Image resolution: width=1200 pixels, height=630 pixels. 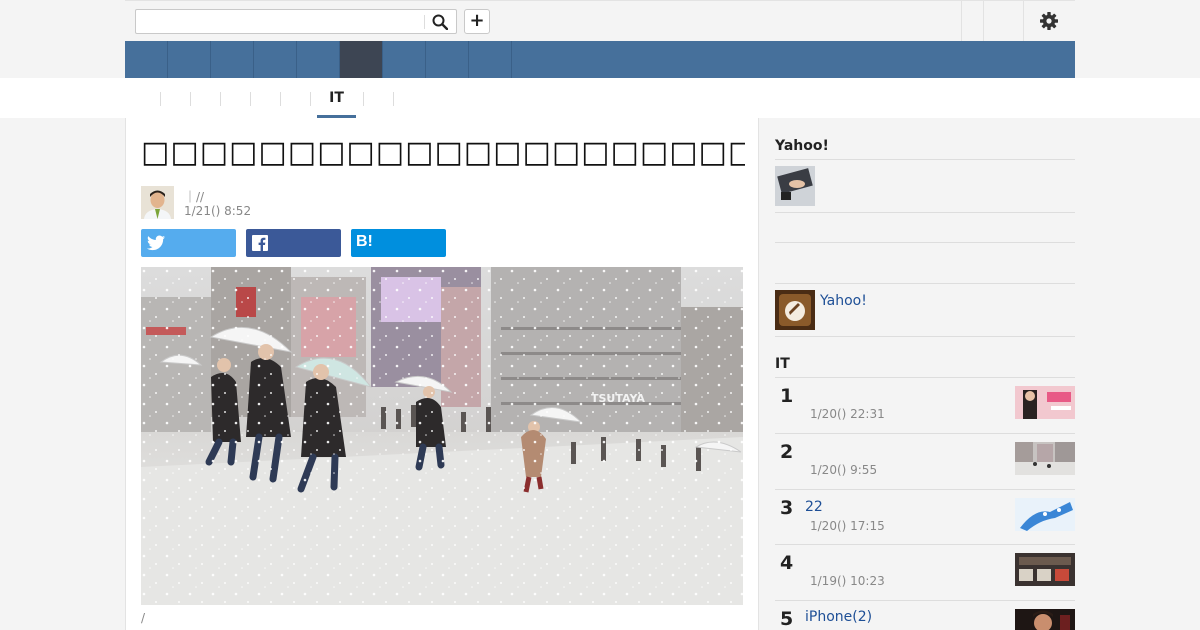 I want to click on ranking-number: 1, so click(x=787, y=396).